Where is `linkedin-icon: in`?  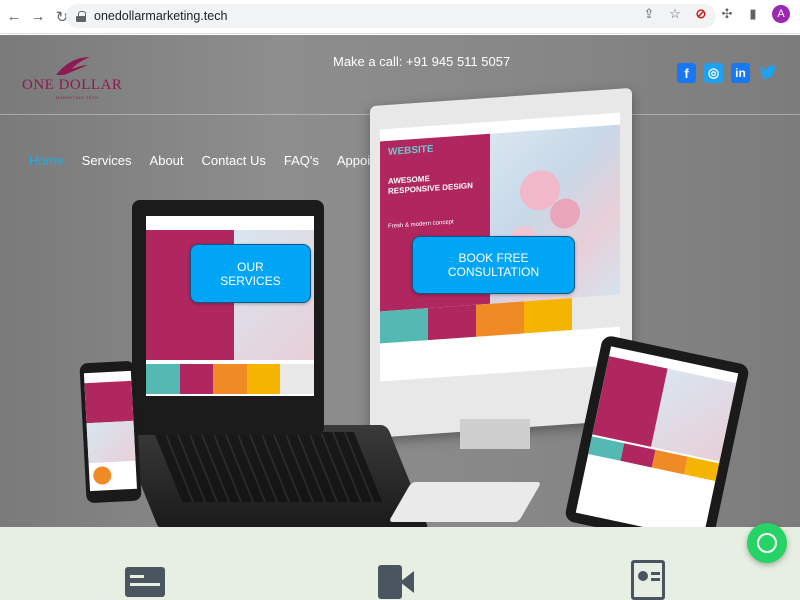 linkedin-icon: in is located at coordinates (740, 73).